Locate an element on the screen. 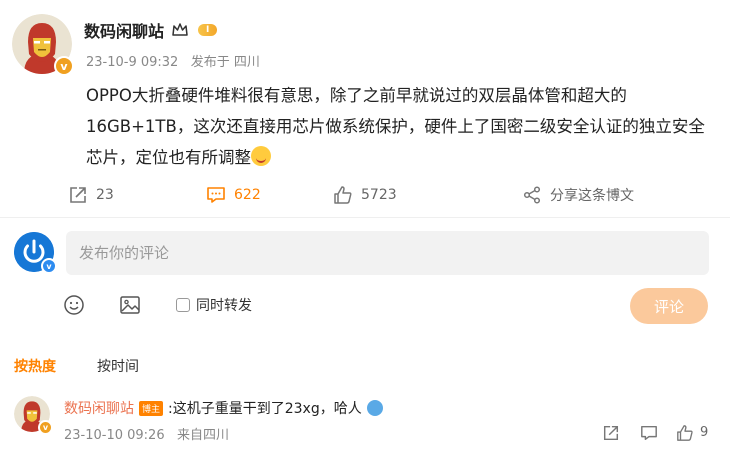 This screenshot has width=730, height=452. also-repost-label: 同时转发 is located at coordinates (224, 306).